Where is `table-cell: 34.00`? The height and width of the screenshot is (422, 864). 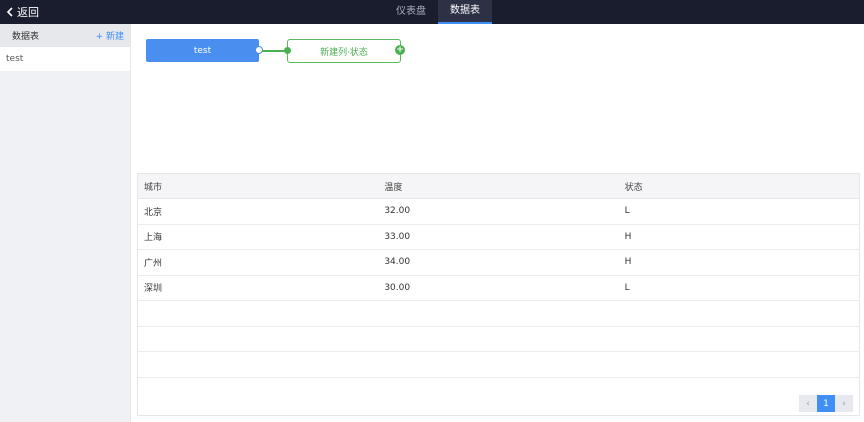 table-cell: 34.00 is located at coordinates (397, 262).